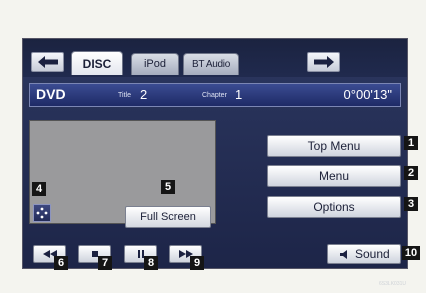 This screenshot has width=426, height=293. What do you see at coordinates (411, 253) in the screenshot?
I see `callout-10: 10` at bounding box center [411, 253].